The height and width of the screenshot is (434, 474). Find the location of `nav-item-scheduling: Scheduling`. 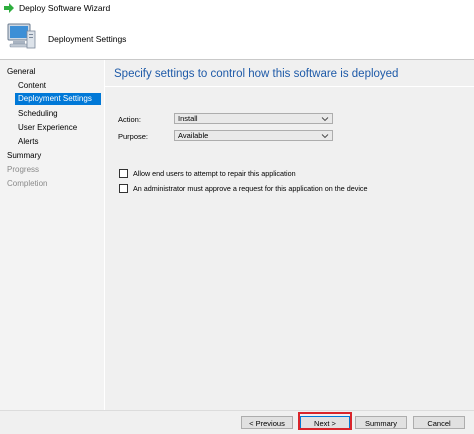

nav-item-scheduling: Scheduling is located at coordinates (38, 114).